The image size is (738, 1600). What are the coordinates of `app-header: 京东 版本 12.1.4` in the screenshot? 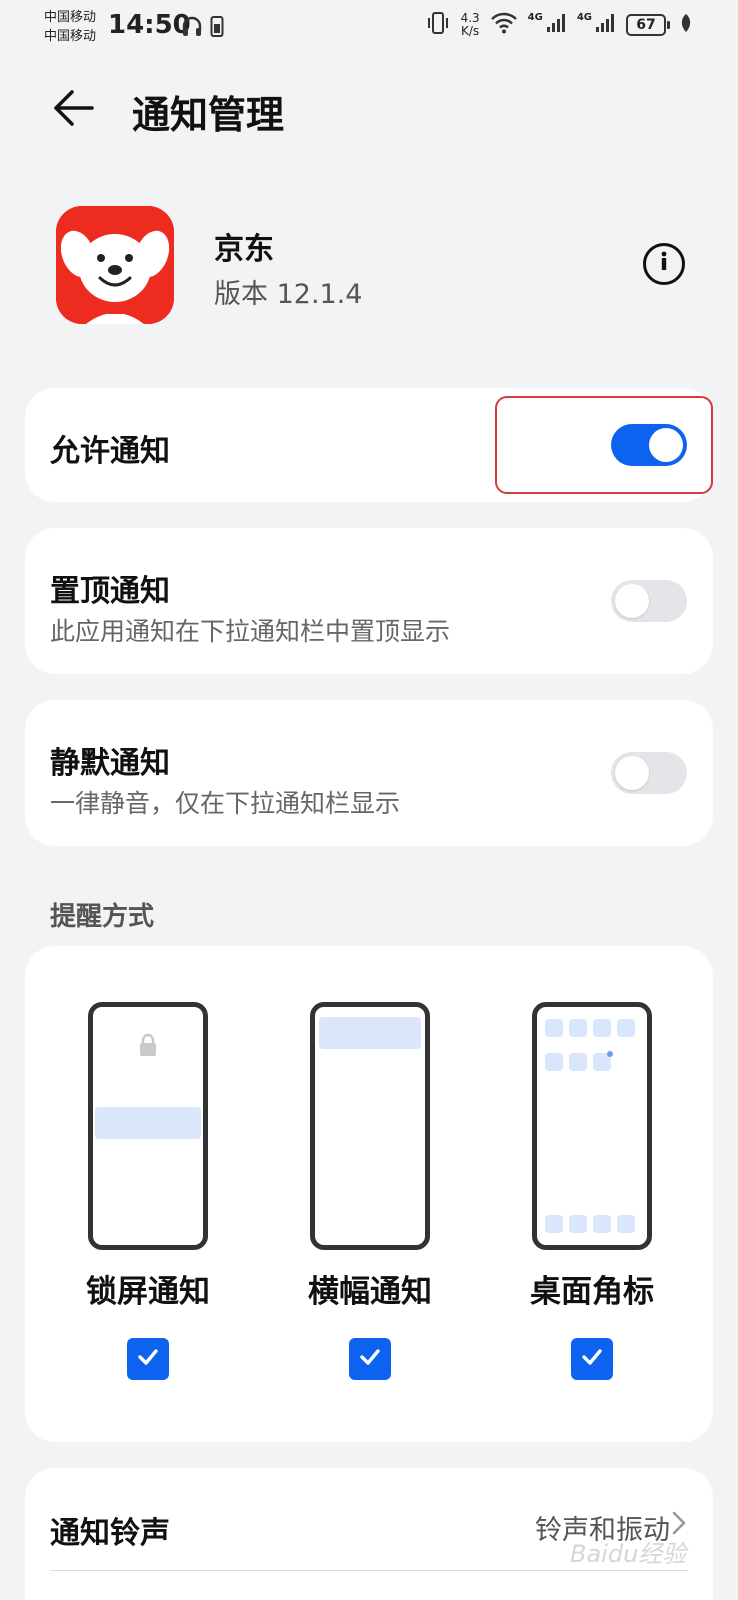 It's located at (369, 265).